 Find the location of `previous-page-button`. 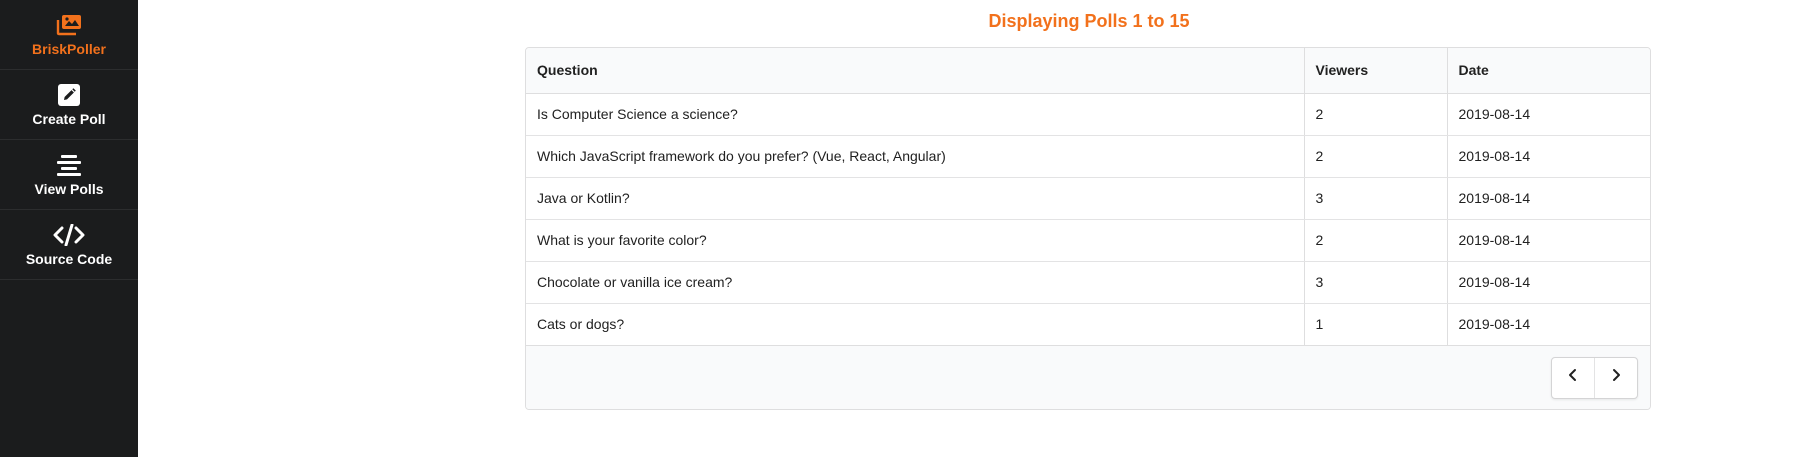

previous-page-button is located at coordinates (1573, 378).